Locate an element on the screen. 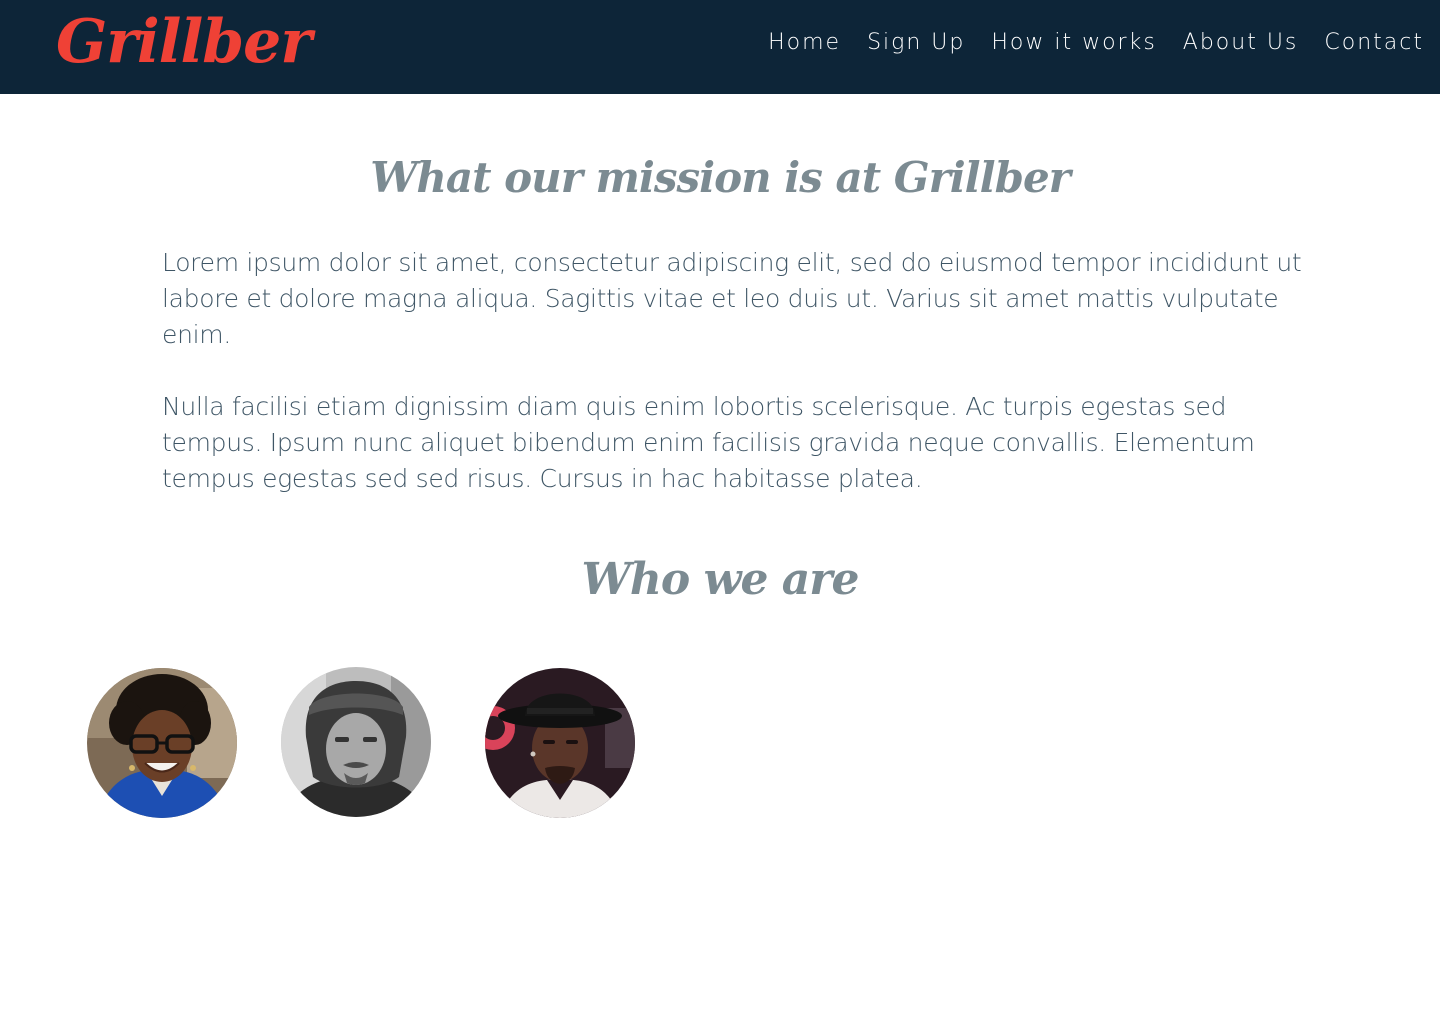 Image resolution: width=1440 pixels, height=1024 pixels. team-heading: Who we are is located at coordinates (720, 579).